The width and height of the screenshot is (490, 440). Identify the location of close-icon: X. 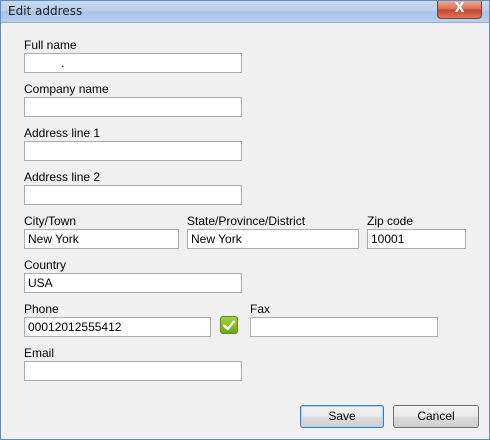
(459, 8).